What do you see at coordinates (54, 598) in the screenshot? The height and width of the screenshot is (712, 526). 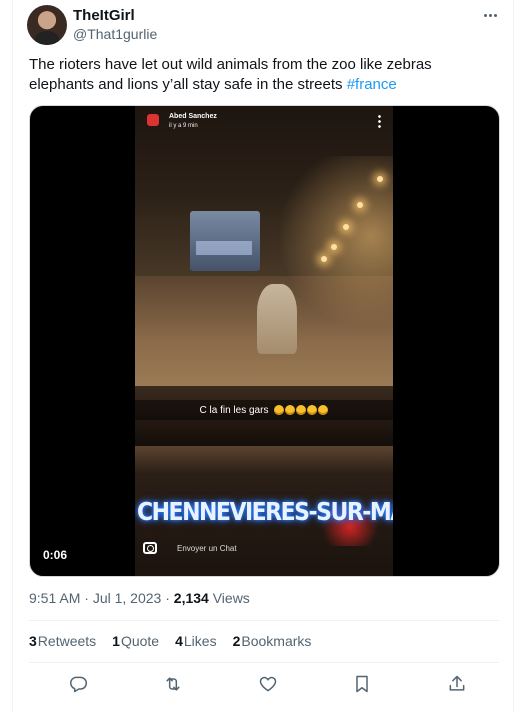 I see `tweet-time: 9:51 AM` at bounding box center [54, 598].